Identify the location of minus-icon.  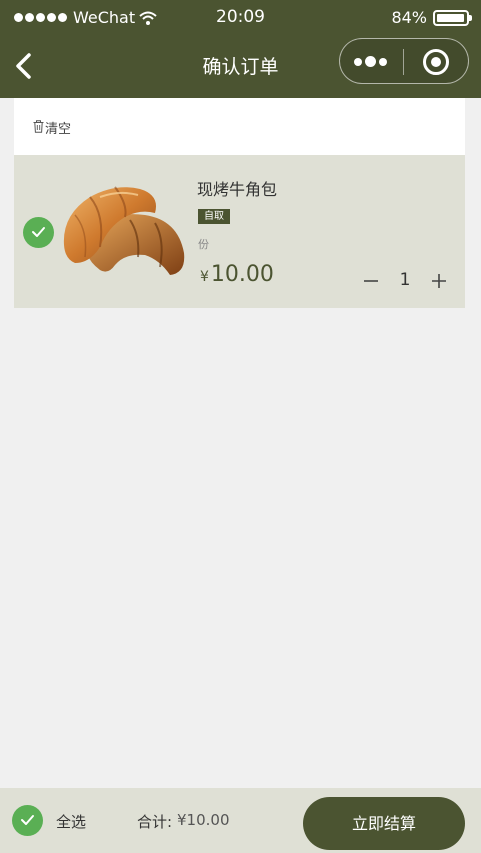
(371, 281).